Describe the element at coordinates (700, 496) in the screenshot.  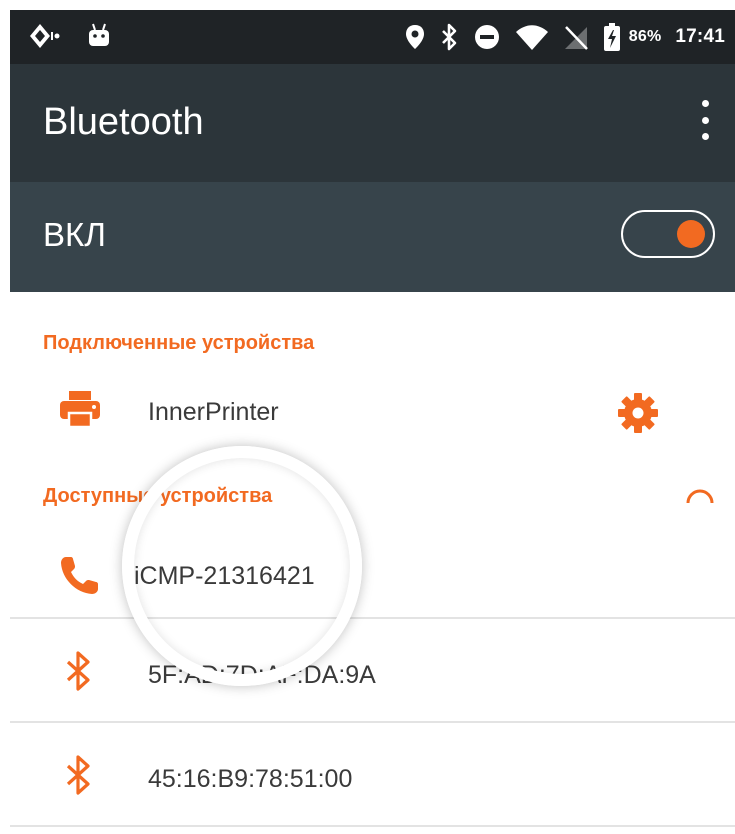
I see `spinner-icon` at that location.